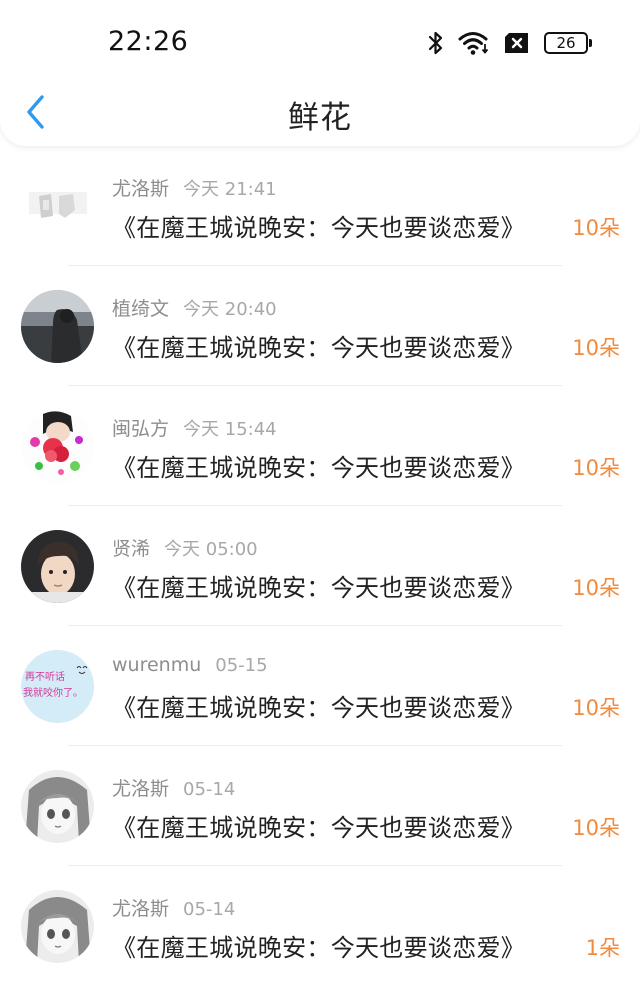  I want to click on bluetooth-icon, so click(435, 43).